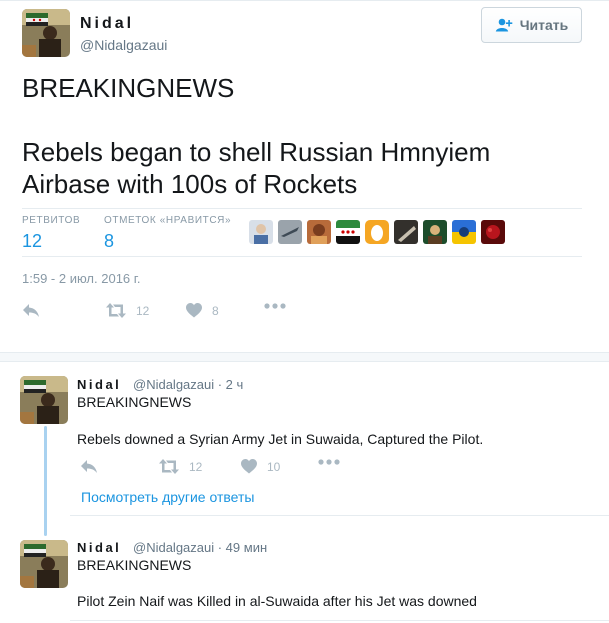 This screenshot has height=623, width=609. I want to click on like-count: 8, so click(215, 310).